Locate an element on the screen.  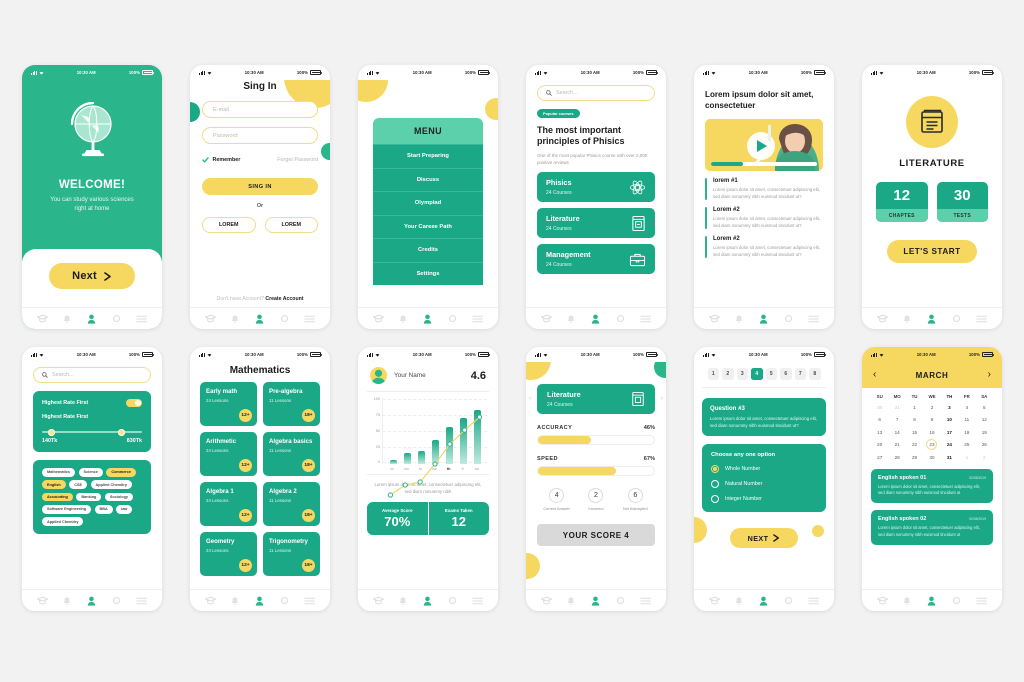
tag-banking: Banking is located at coordinates (89, 497).